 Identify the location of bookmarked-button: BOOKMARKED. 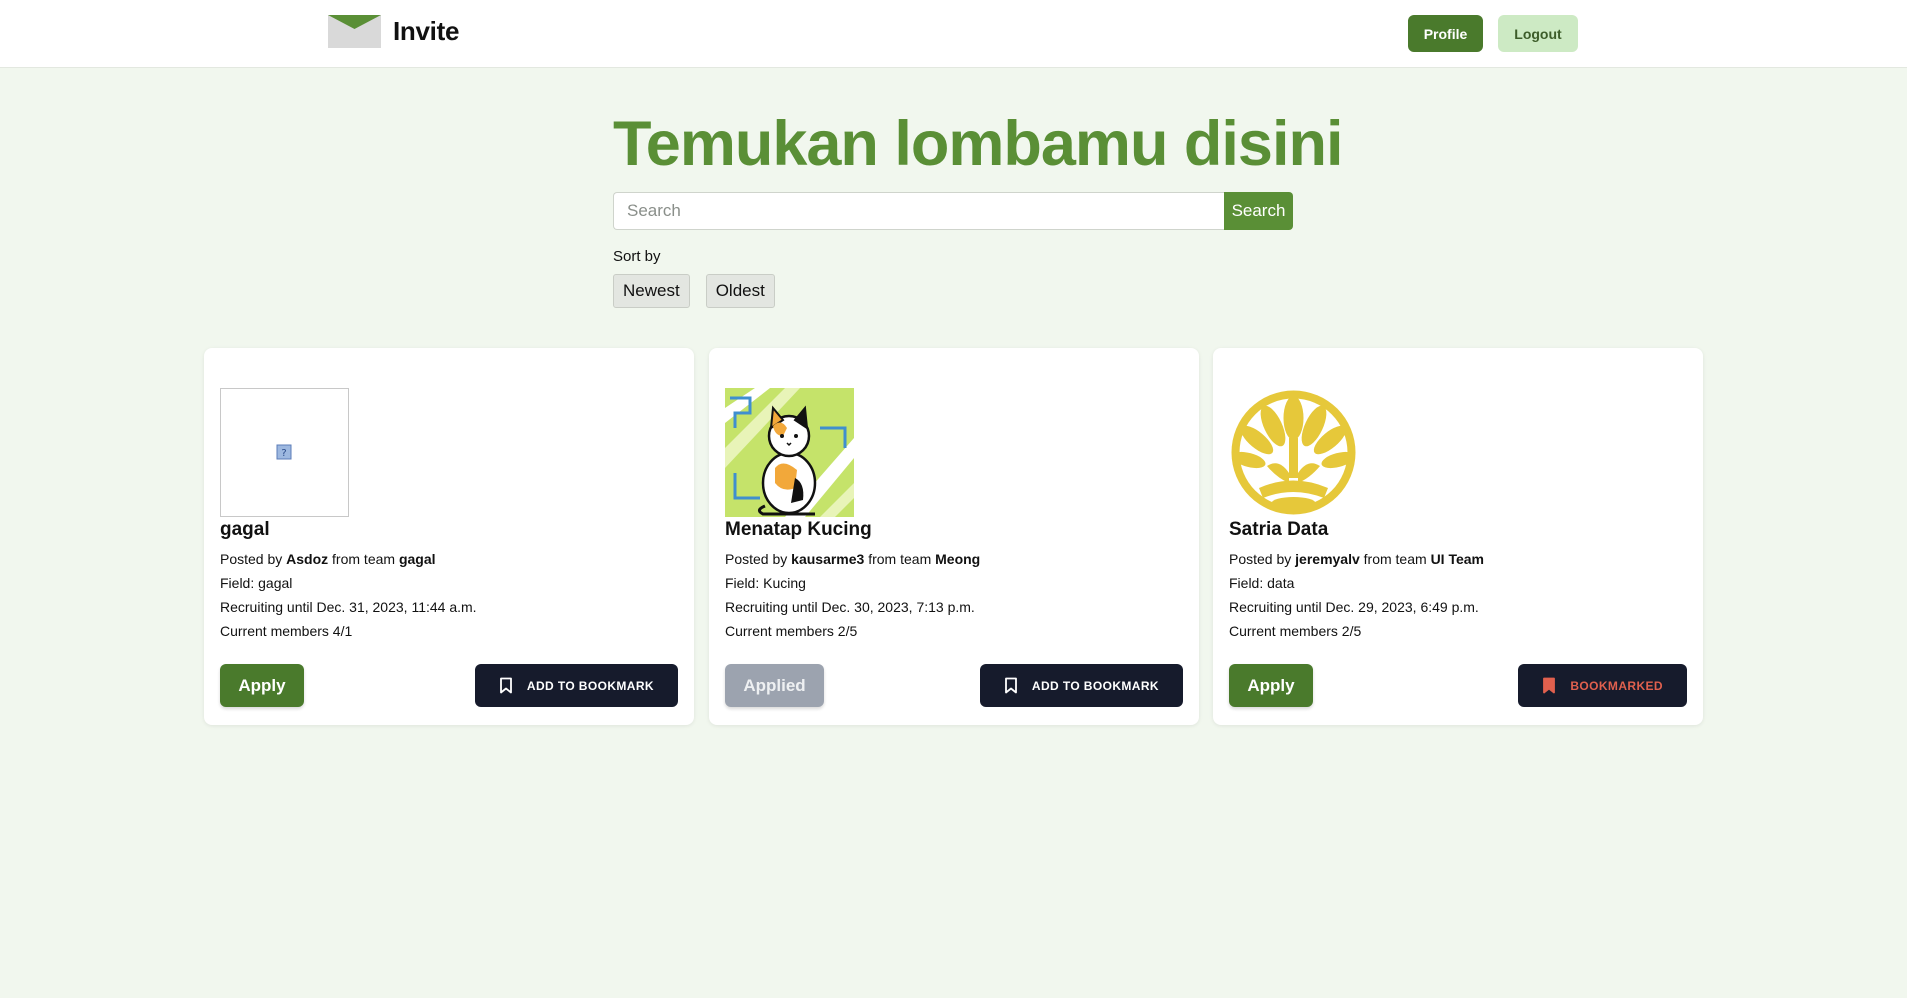
(1602, 685).